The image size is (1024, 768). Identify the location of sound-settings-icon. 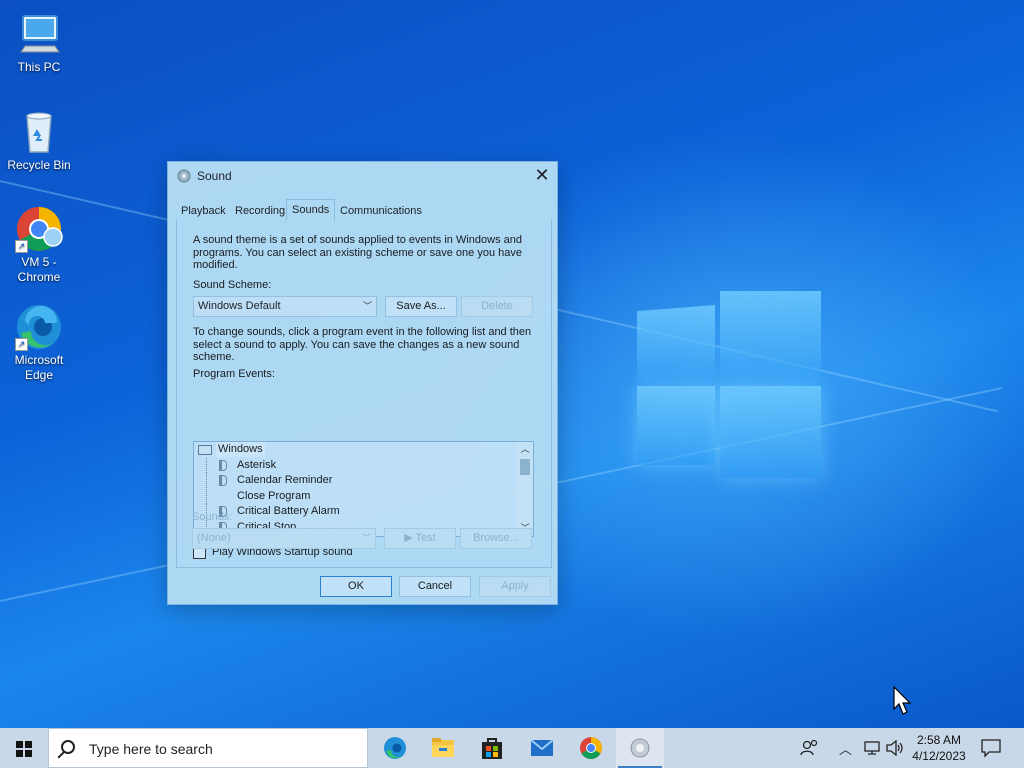
(640, 748).